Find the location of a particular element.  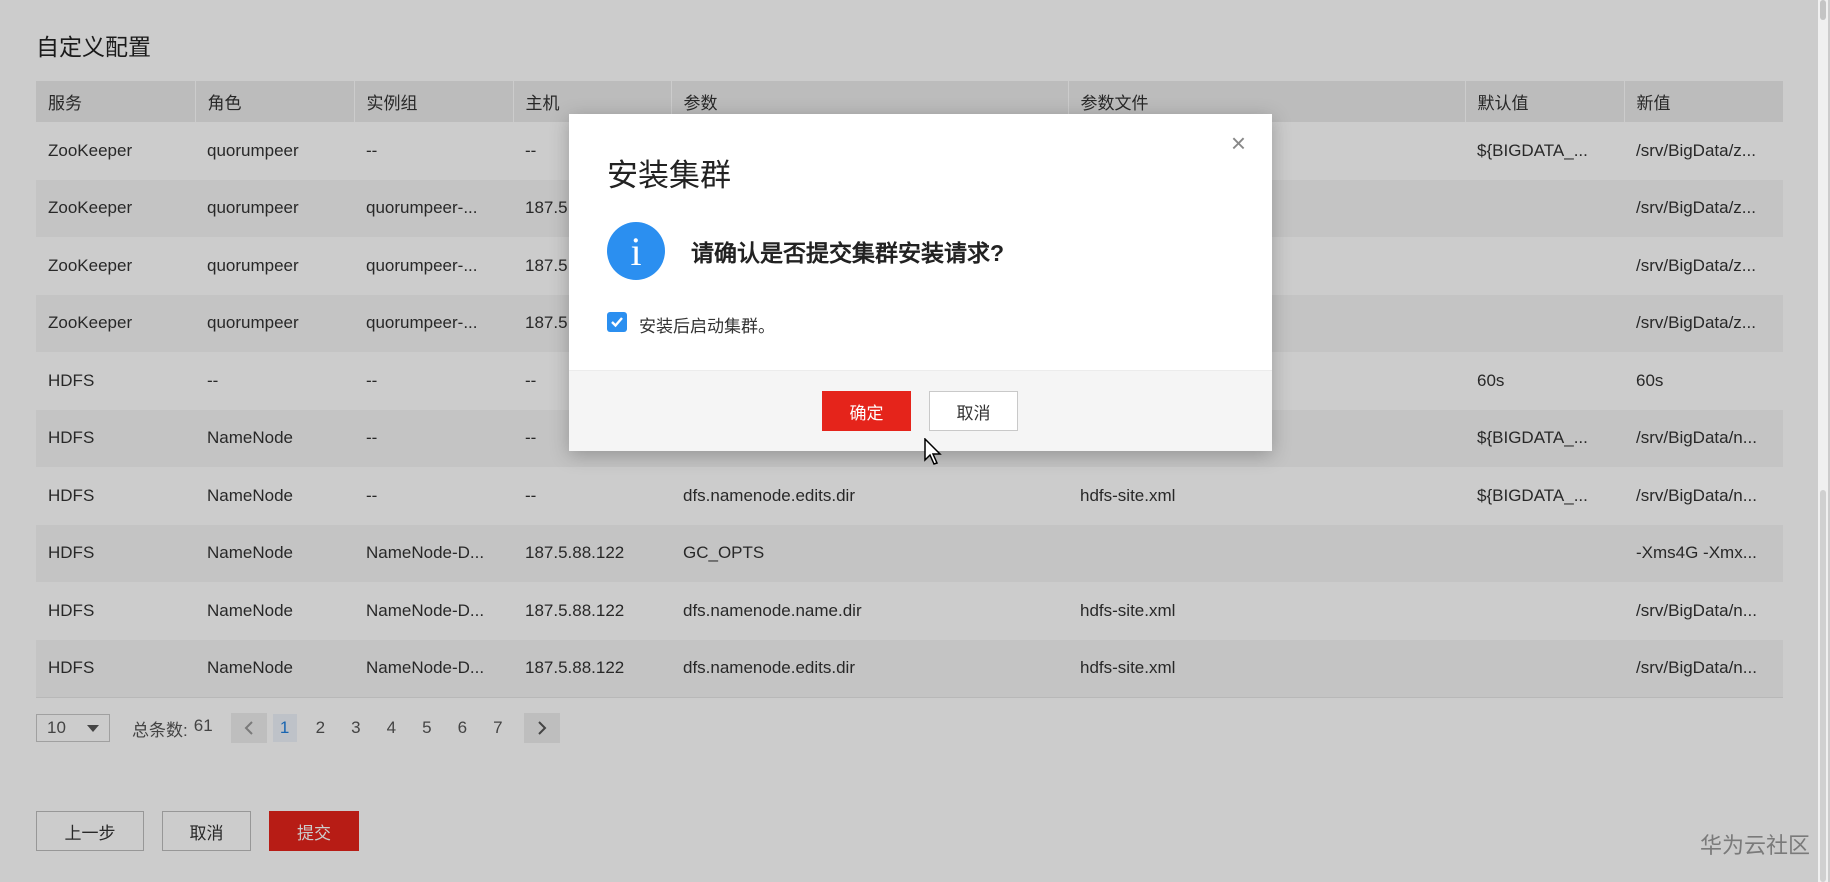

confirm-button: 确定 is located at coordinates (866, 411).